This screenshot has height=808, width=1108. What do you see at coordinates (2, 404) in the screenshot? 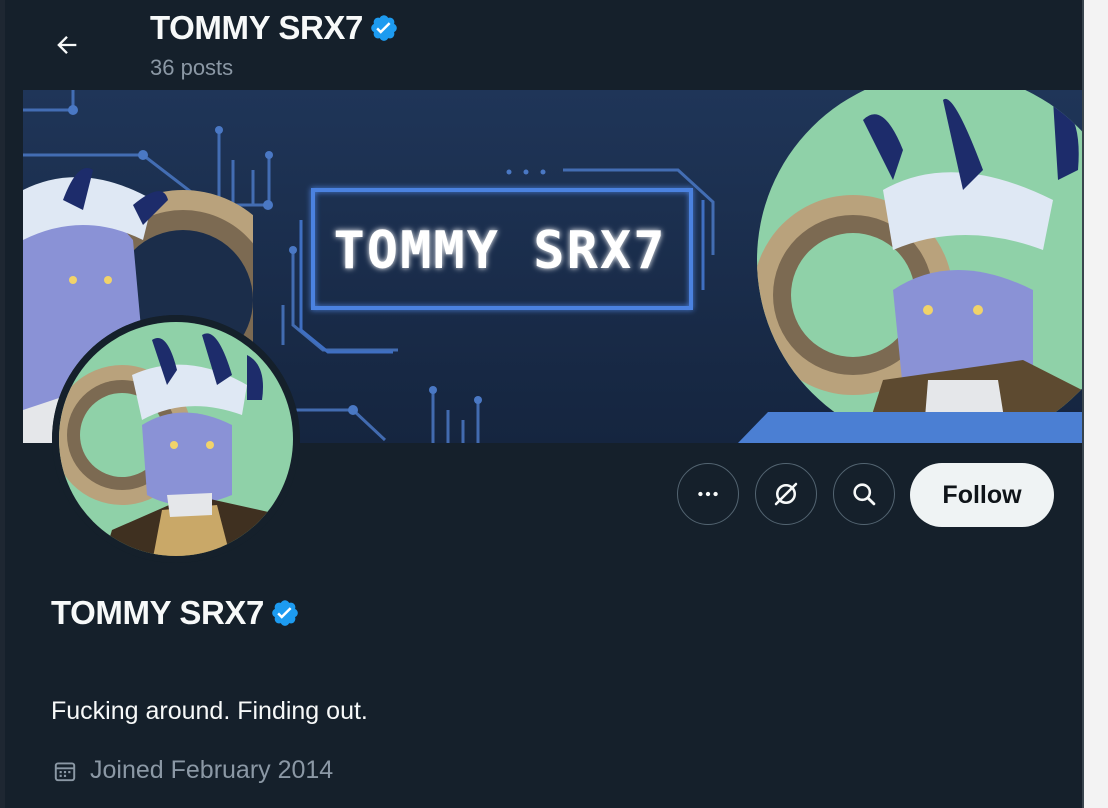
I see `window-frame-left` at bounding box center [2, 404].